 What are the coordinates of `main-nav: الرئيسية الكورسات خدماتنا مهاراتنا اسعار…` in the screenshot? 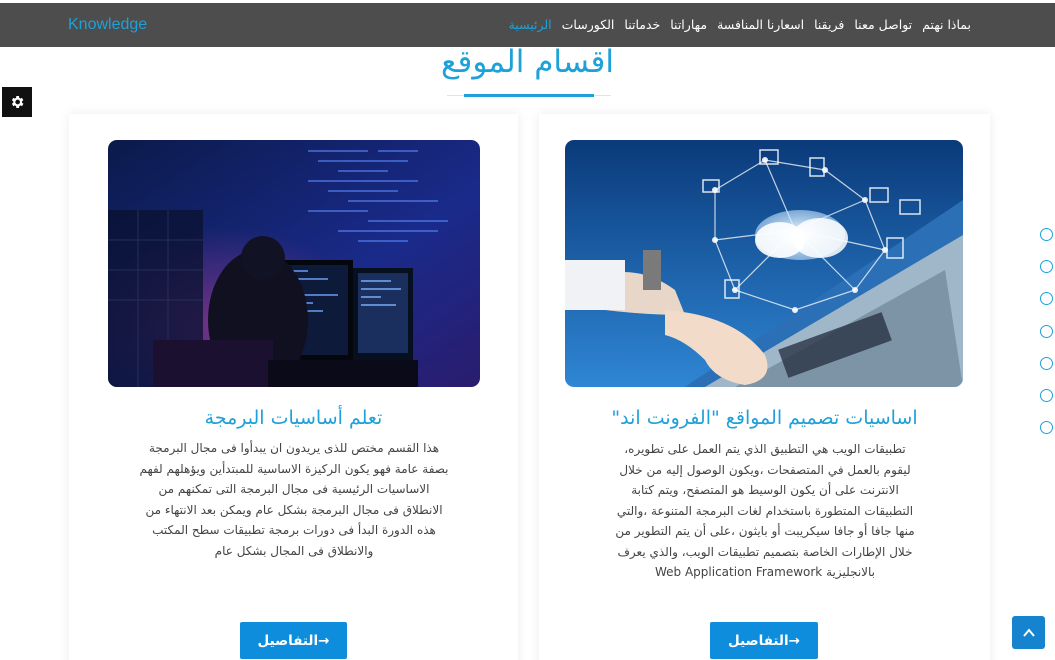 It's located at (740, 24).